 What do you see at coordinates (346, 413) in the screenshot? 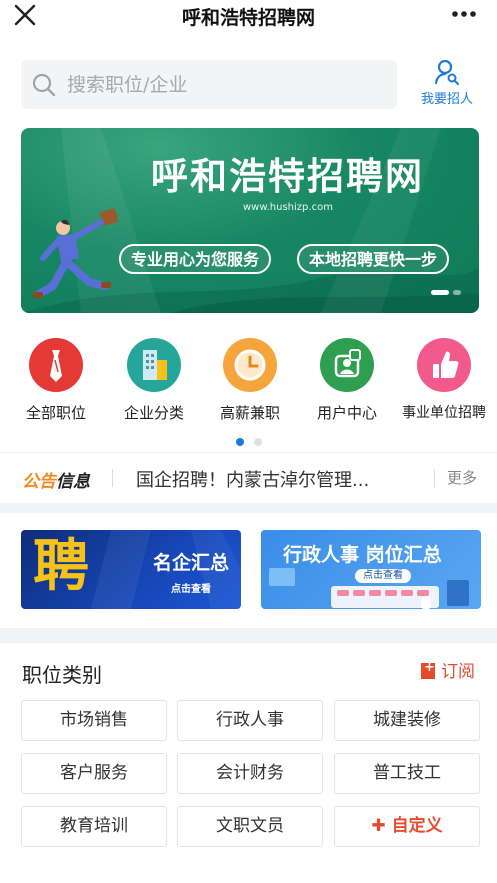
I see `category-label: 用户中心` at bounding box center [346, 413].